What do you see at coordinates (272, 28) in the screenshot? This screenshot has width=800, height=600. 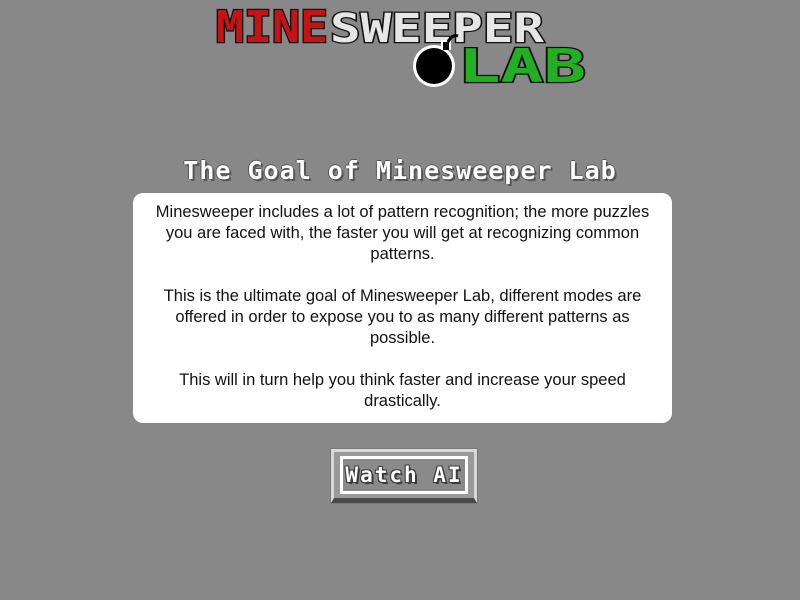 I see `logo-word-mine: MINE` at bounding box center [272, 28].